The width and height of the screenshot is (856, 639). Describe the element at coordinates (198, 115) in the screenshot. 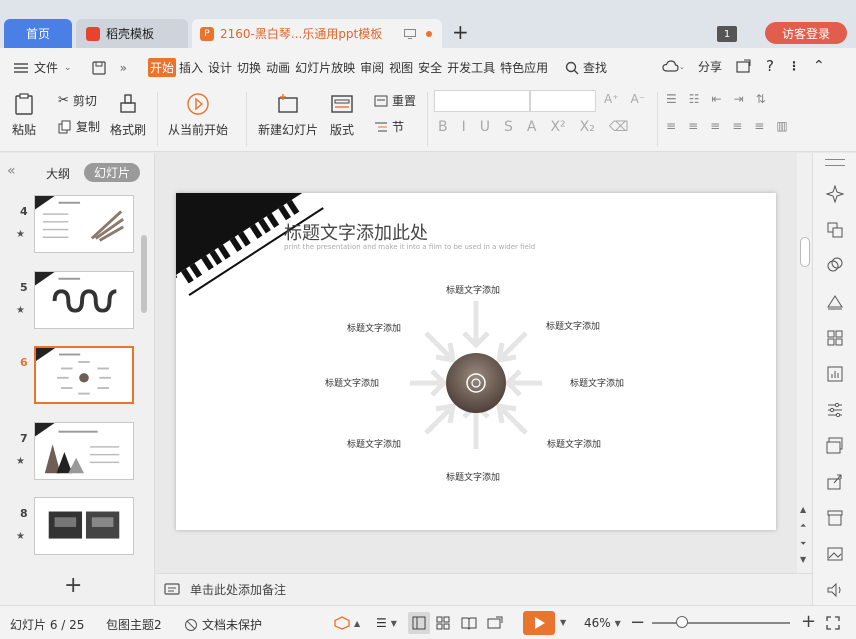

I see `play-from-current-button: 从当前开始` at that location.